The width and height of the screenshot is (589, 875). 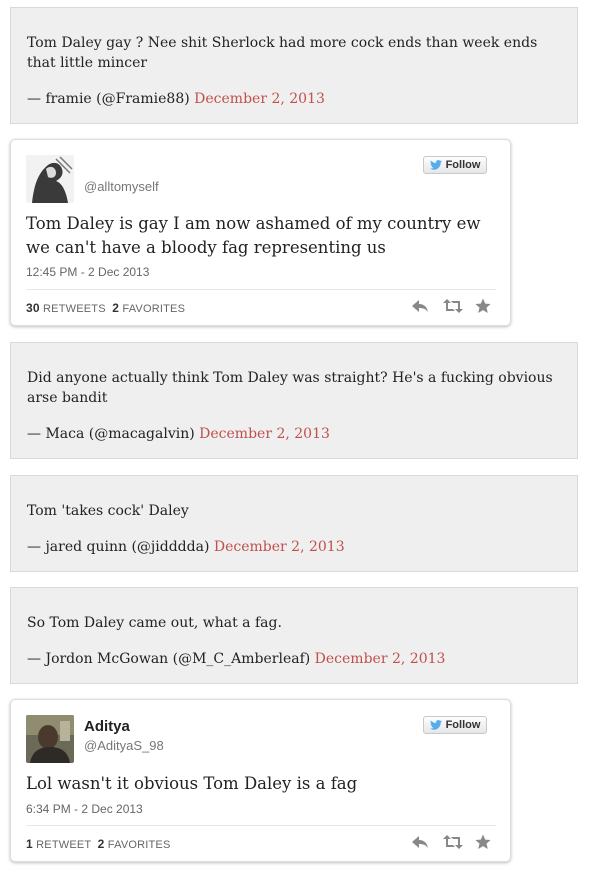 What do you see at coordinates (107, 726) in the screenshot?
I see `tweet-author-name: Aditya` at bounding box center [107, 726].